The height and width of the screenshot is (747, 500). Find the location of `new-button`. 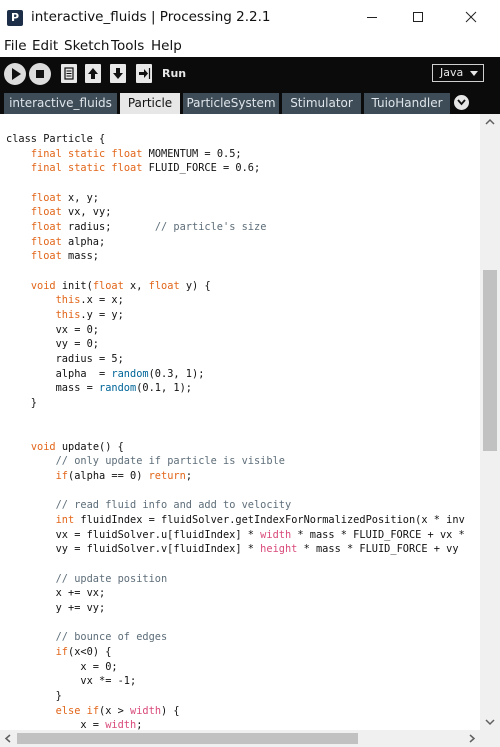

new-button is located at coordinates (69, 73).